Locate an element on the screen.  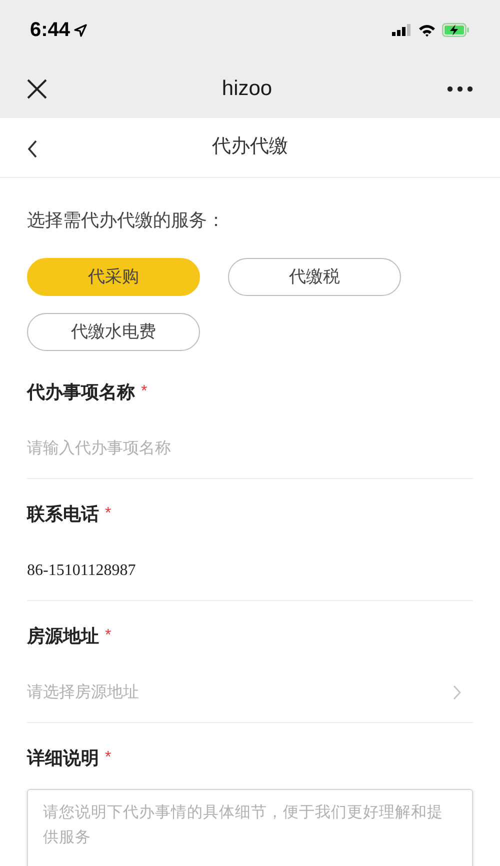
field-label: 联系电话 is located at coordinates (63, 514).